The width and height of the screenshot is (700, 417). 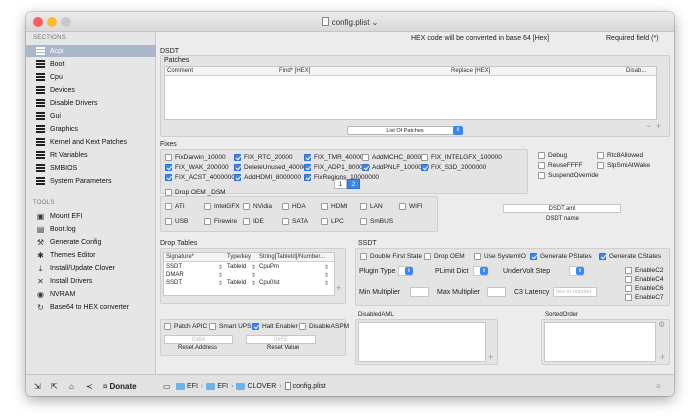 I want to click on tool-item-themes-editor: ✱ Themes Editor, so click(x=91, y=255).